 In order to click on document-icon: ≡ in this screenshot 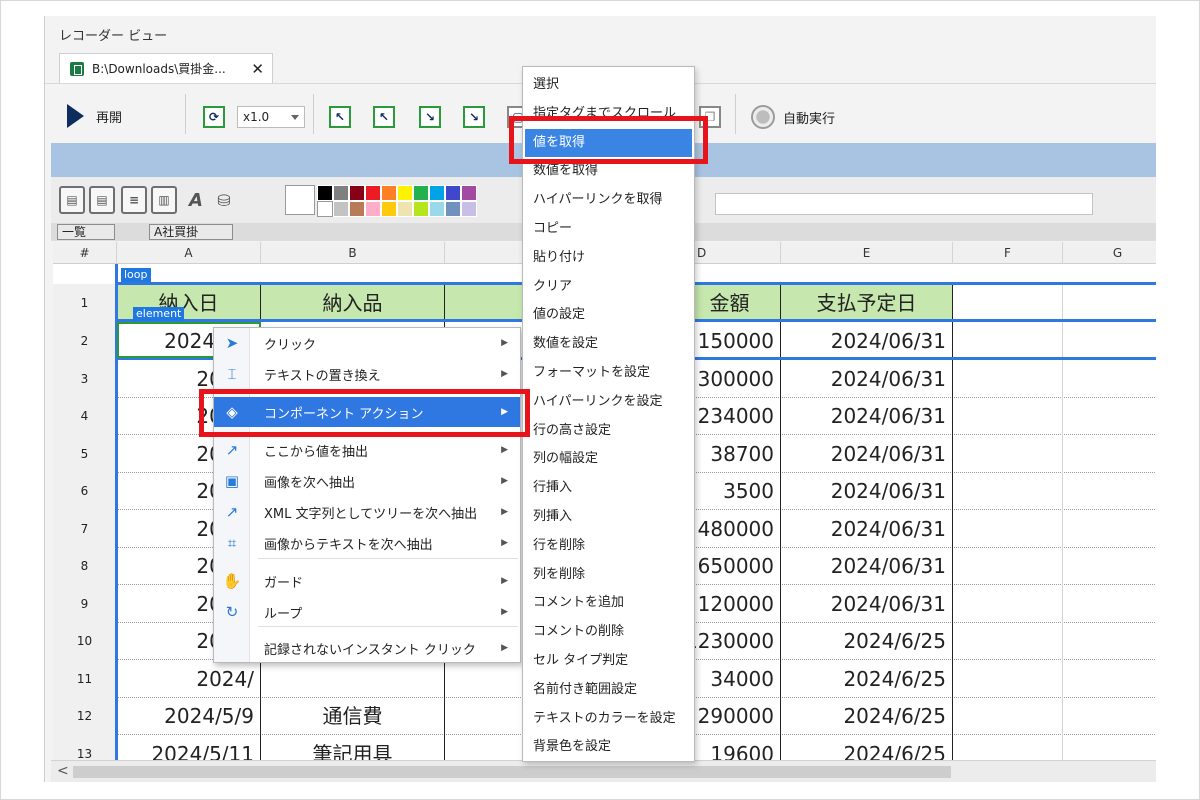, I will do `click(134, 200)`.